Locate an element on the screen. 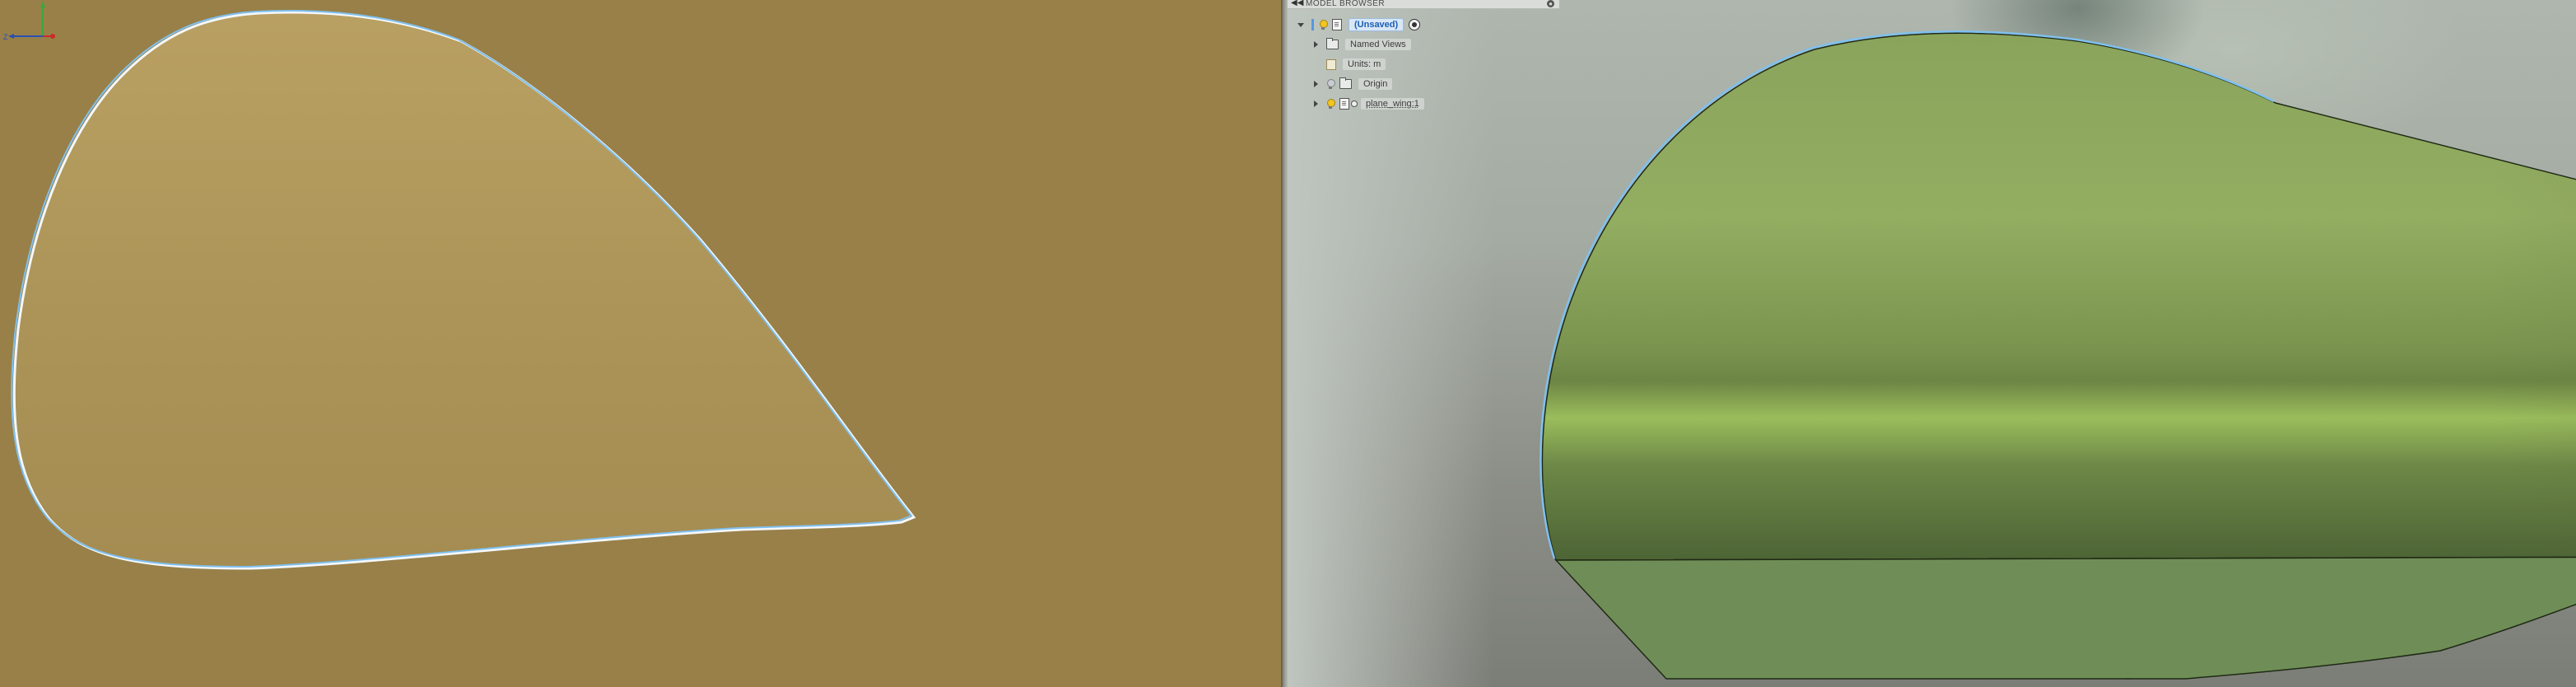  units-icon is located at coordinates (1331, 64).